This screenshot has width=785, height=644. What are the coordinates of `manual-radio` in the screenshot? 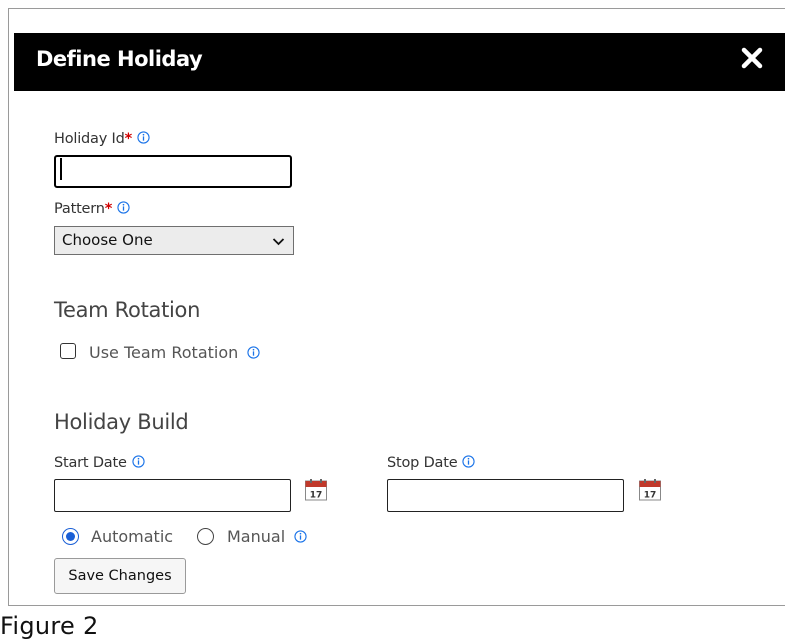 It's located at (205, 536).